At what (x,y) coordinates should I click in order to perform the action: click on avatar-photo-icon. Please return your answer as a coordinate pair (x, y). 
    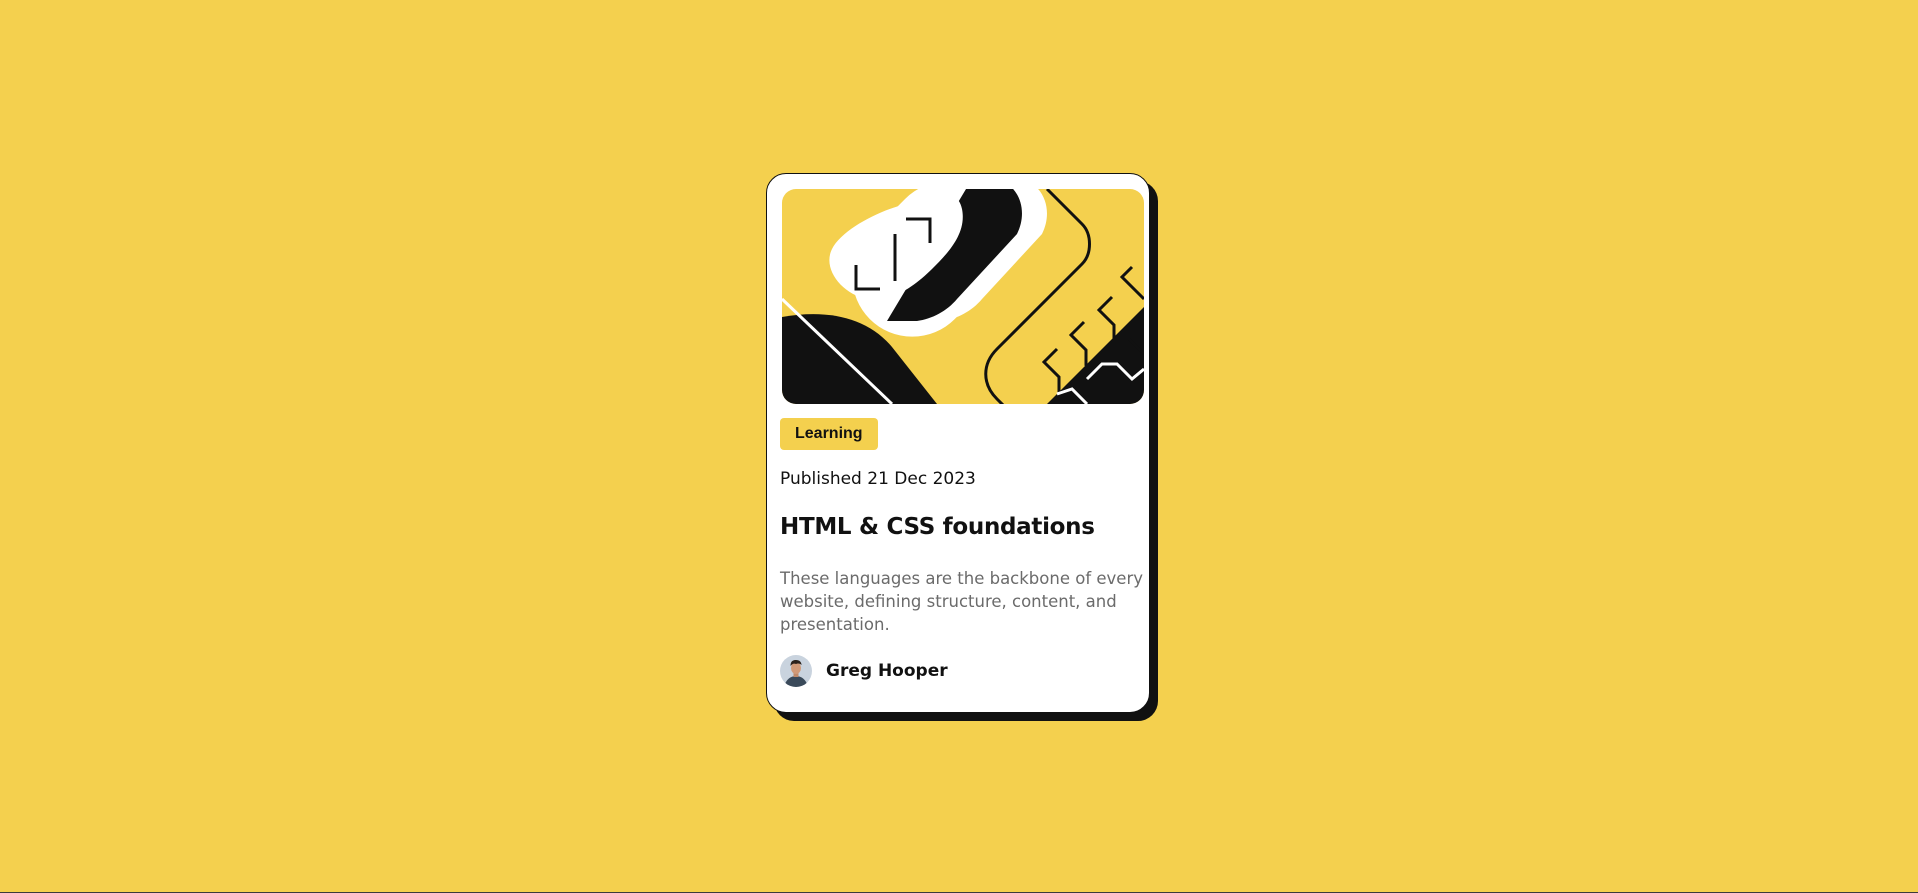
    Looking at the image, I should click on (796, 671).